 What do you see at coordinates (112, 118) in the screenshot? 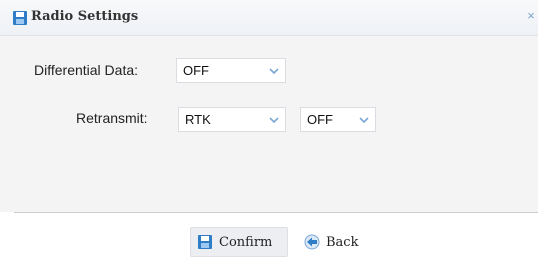
I see `retransmit-label: Retransmit:` at bounding box center [112, 118].